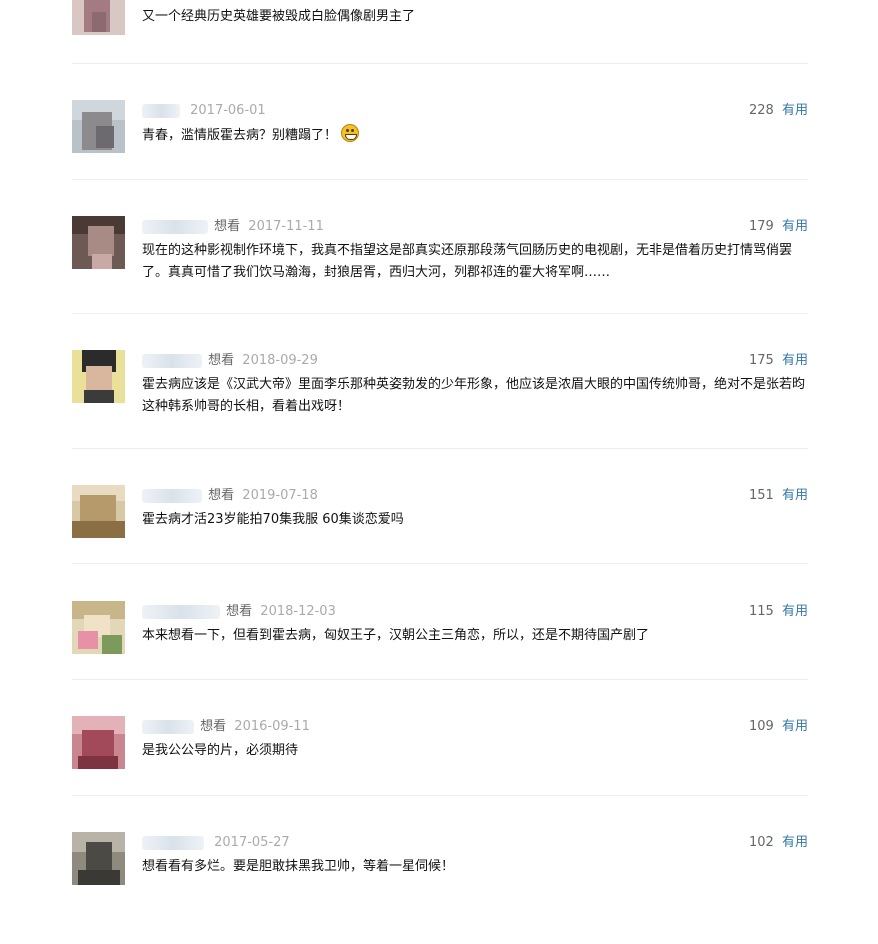  I want to click on comment-date: 2018-09-29, so click(280, 360).